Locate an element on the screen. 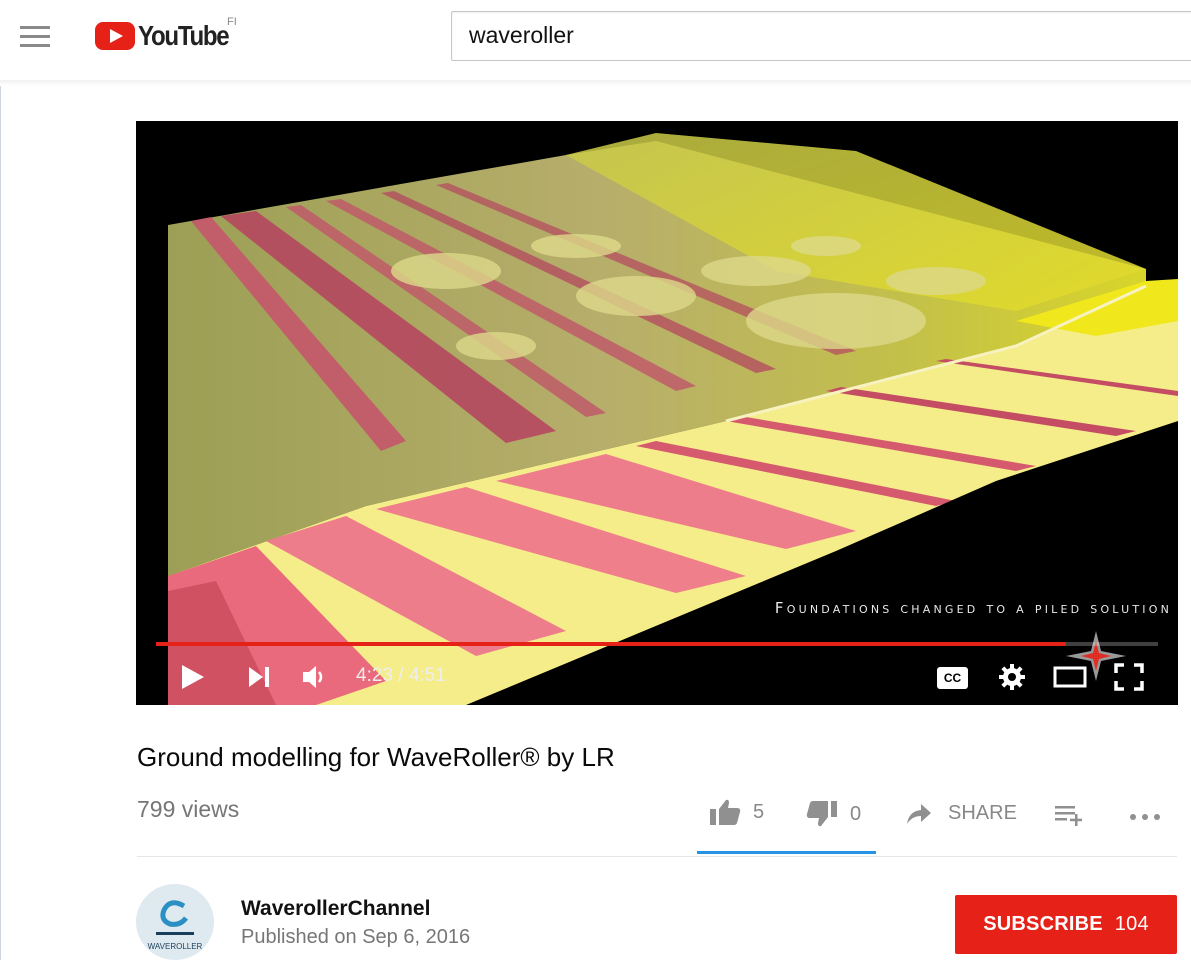 The width and height of the screenshot is (1191, 960). waveroller-logo-icon: WAVEROLLER is located at coordinates (175, 925).